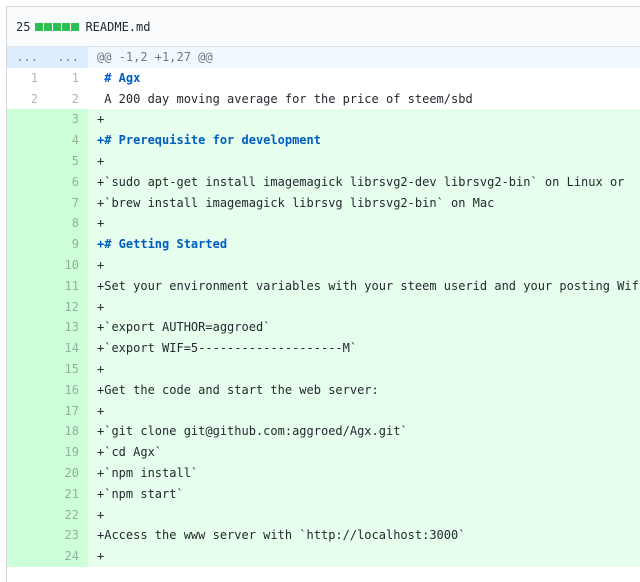  I want to click on new-line-number: 7, so click(67, 203).